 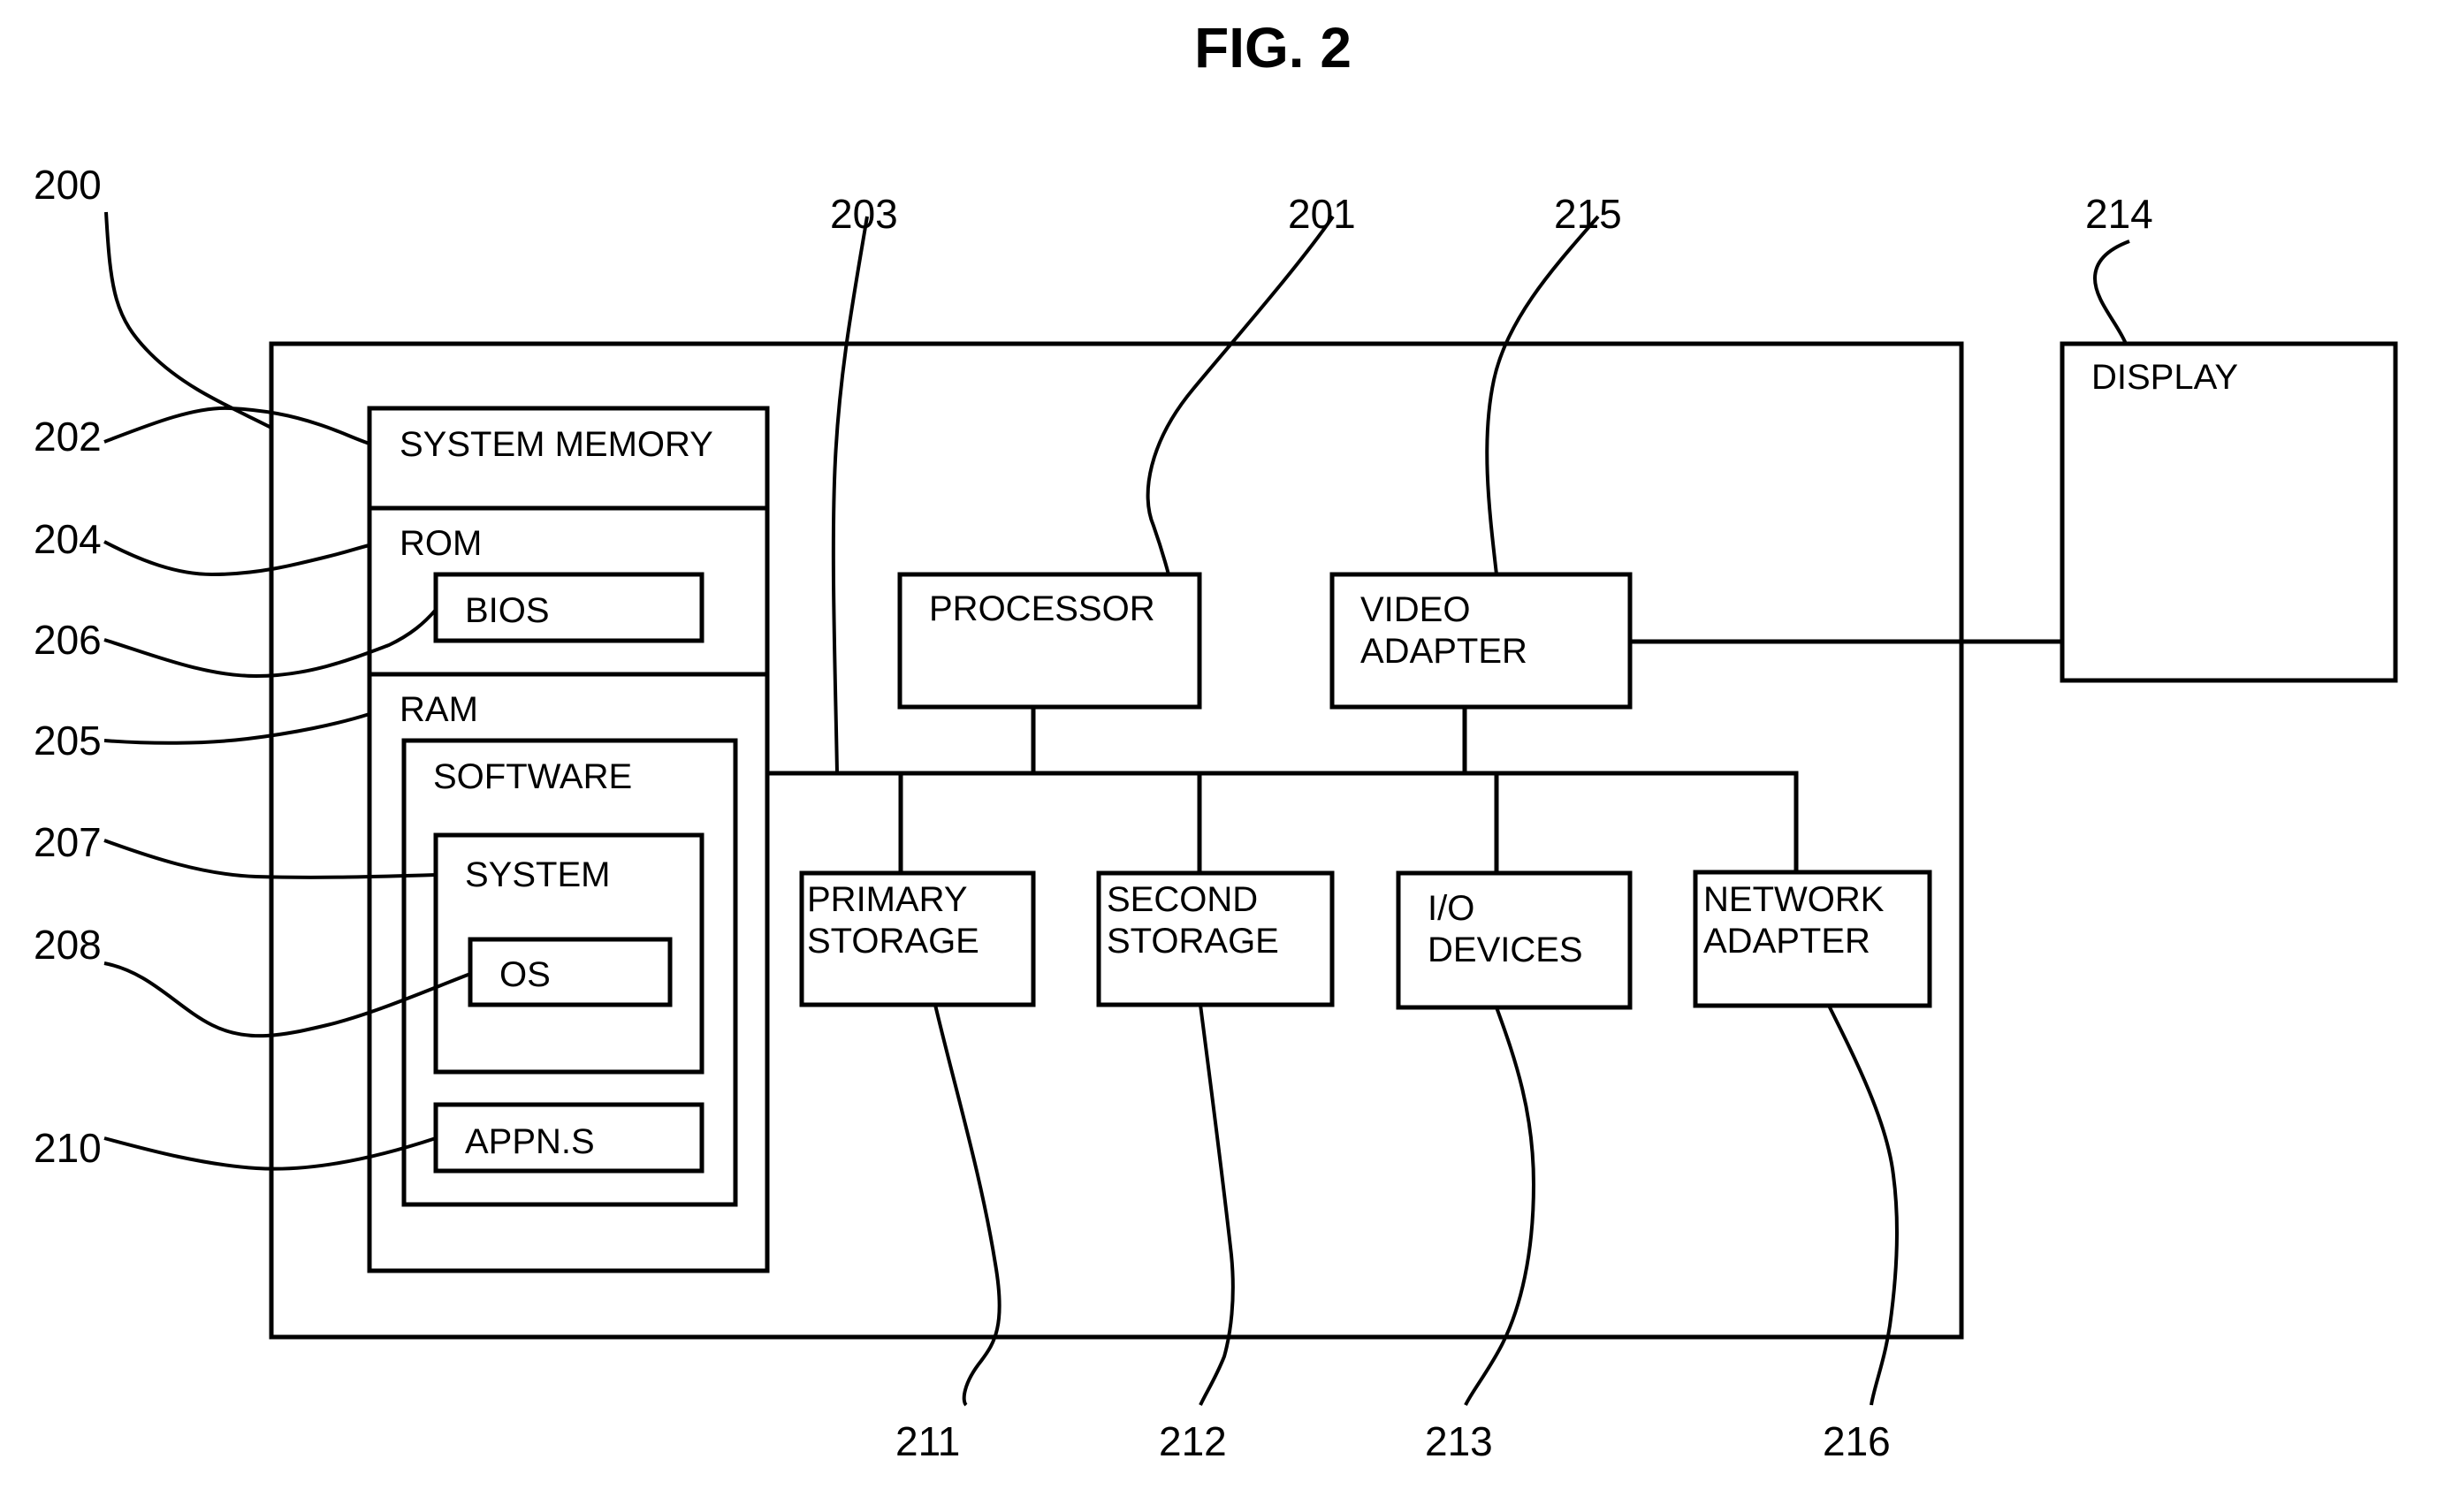 I want to click on video-adapter-label-line1: VIDEO, so click(x=1415, y=609).